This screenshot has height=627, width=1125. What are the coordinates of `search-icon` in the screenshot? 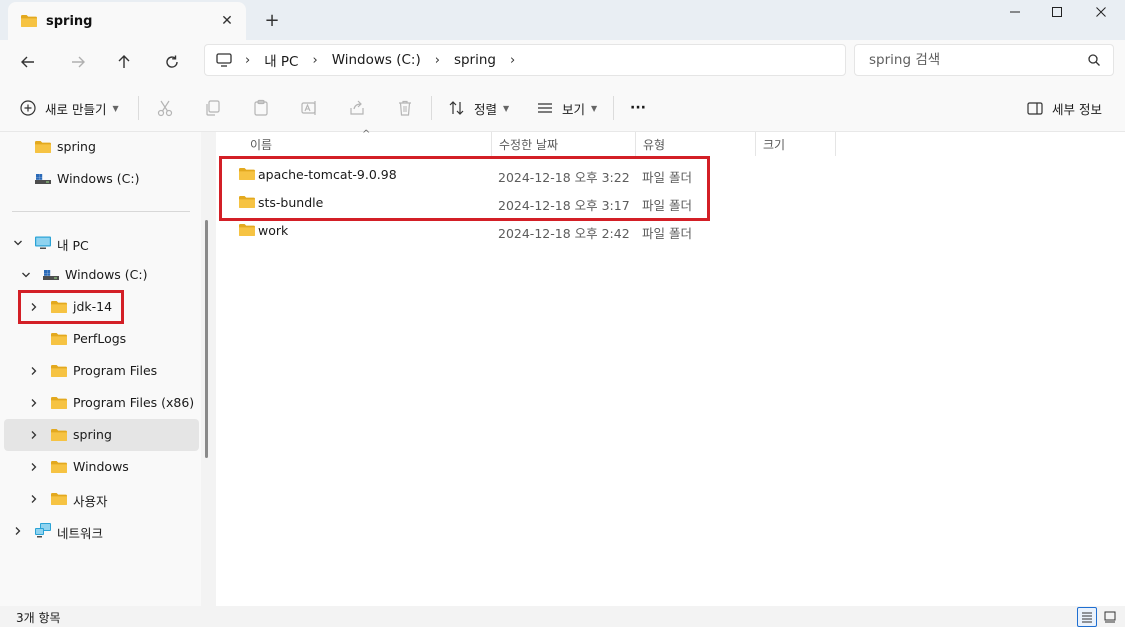 It's located at (1094, 60).